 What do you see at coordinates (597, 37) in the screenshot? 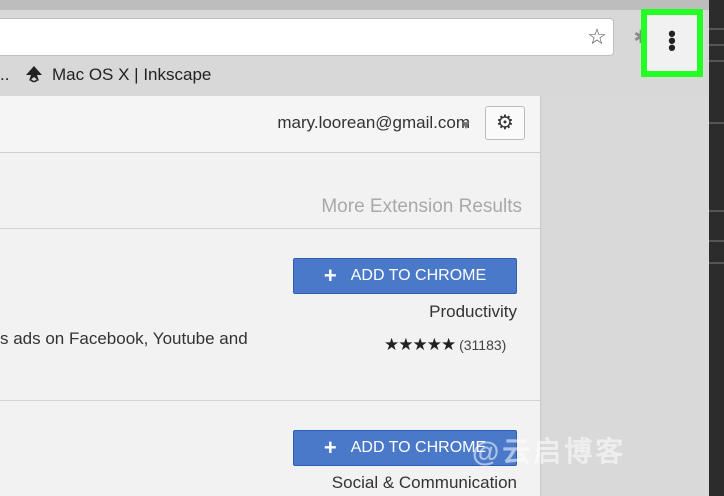
I see `star-icon: ☆` at bounding box center [597, 37].